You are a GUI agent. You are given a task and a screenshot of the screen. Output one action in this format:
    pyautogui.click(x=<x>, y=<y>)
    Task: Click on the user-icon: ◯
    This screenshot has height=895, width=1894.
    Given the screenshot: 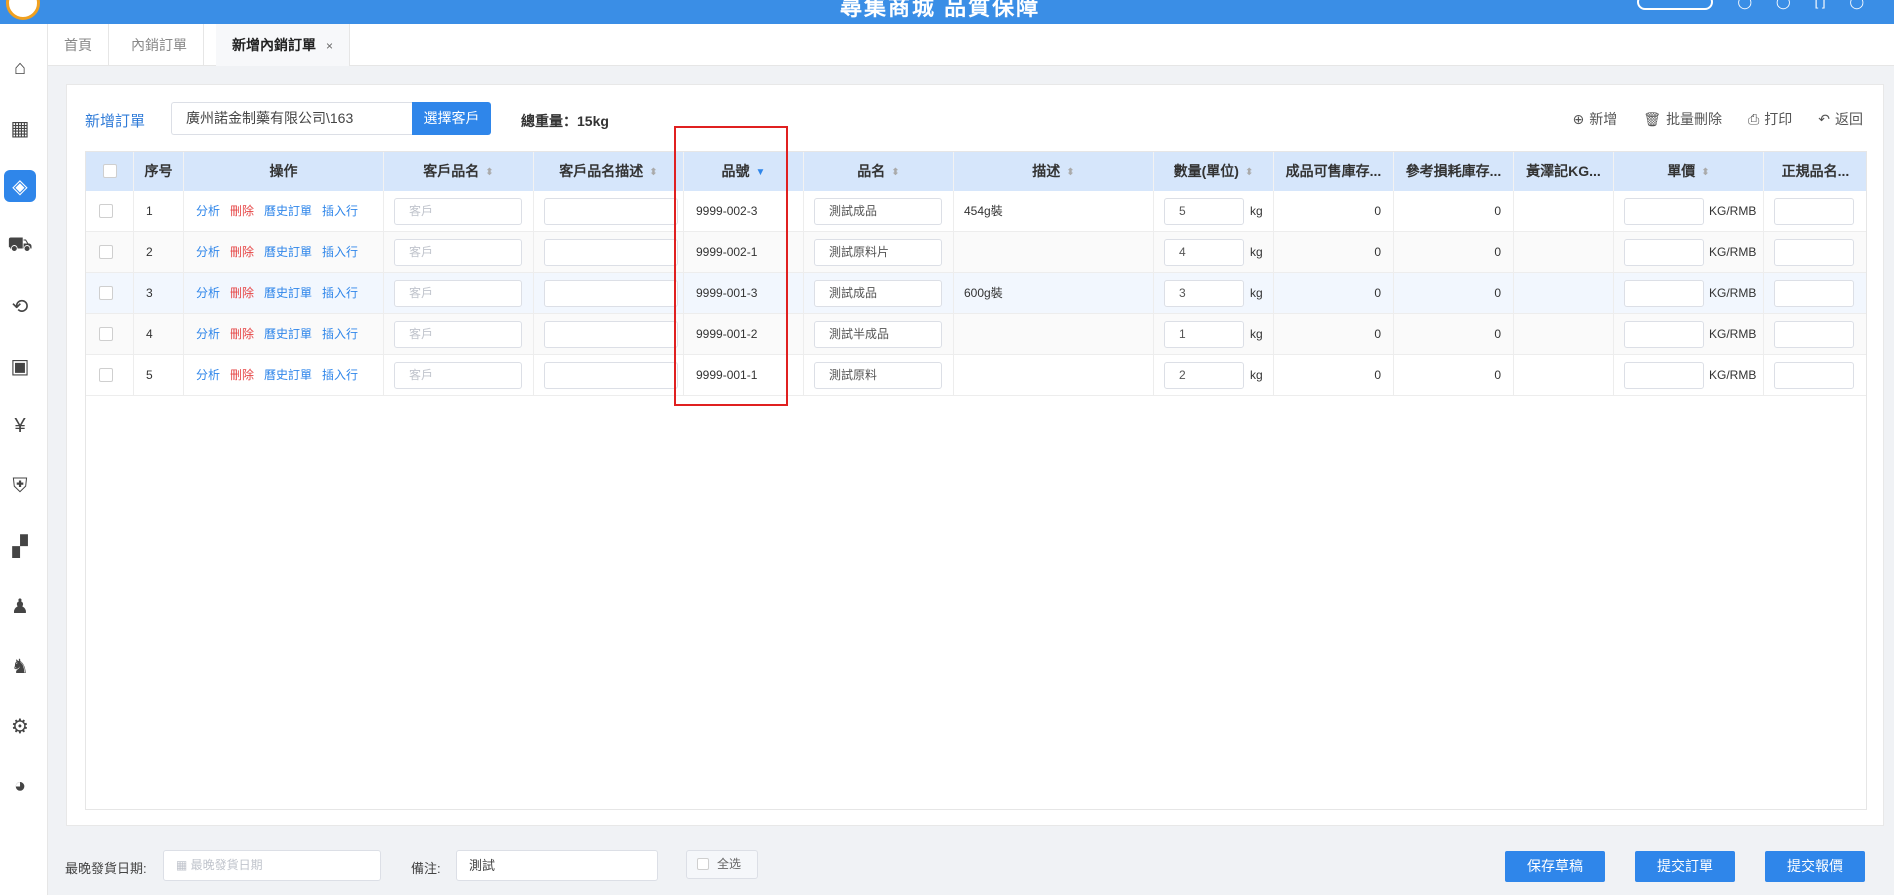 What is the action you would take?
    pyautogui.click(x=1856, y=5)
    